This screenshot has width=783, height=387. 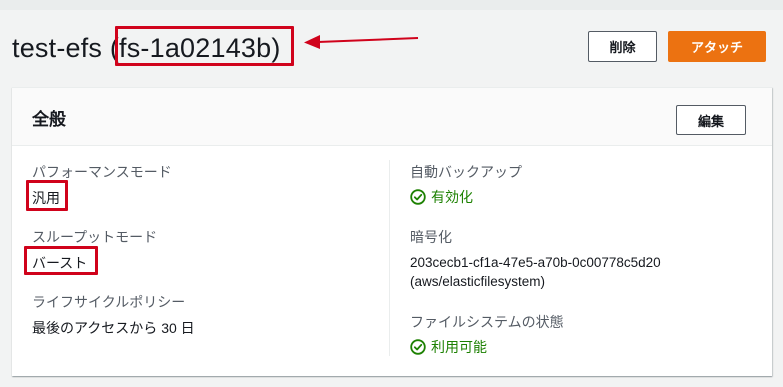 I want to click on automatic-backup-status: 有効化, so click(x=441, y=197).